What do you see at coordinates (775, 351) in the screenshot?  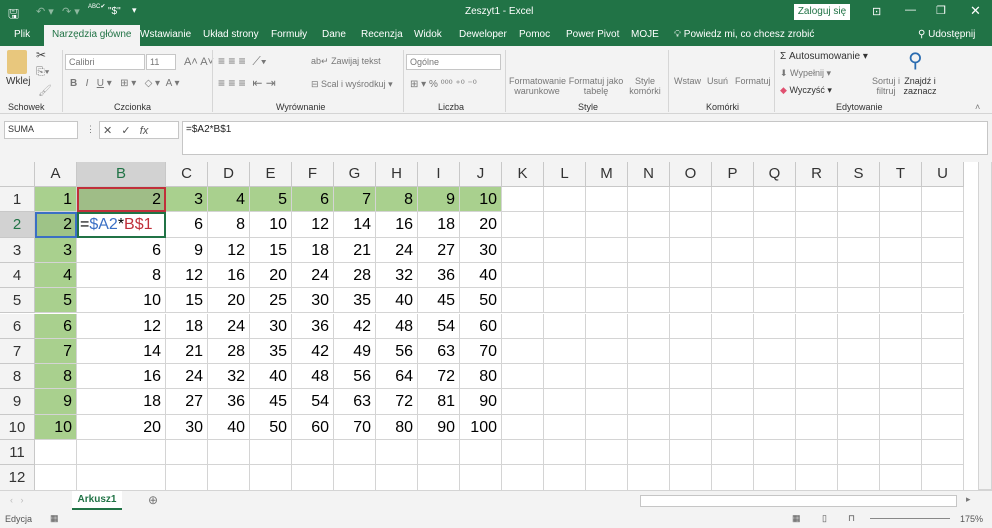 I see `cell-Q7` at bounding box center [775, 351].